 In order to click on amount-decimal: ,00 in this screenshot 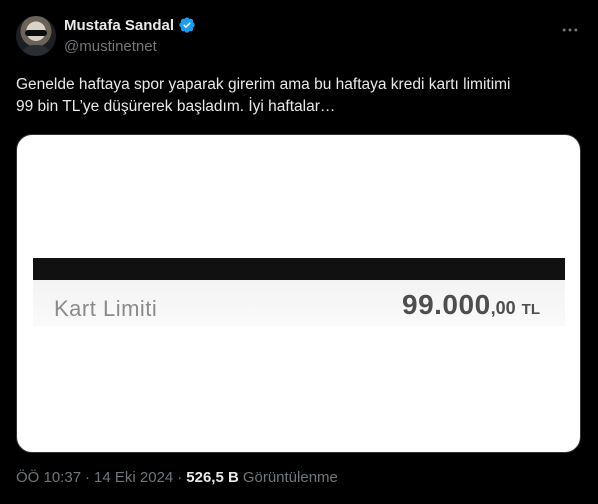, I will do `click(503, 308)`.